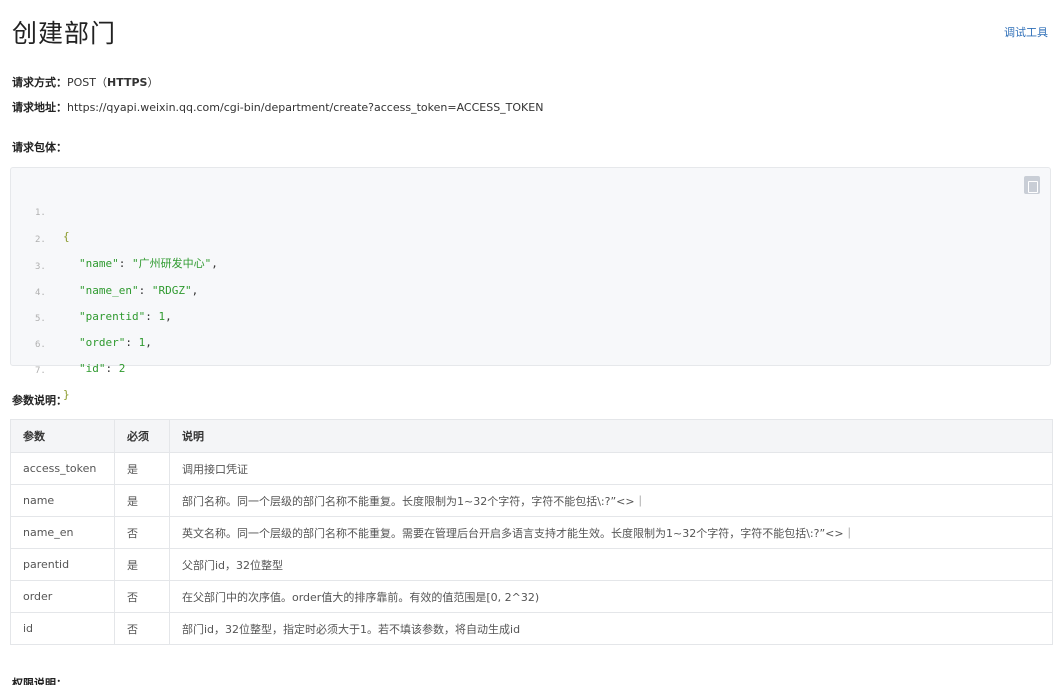 The height and width of the screenshot is (685, 1058). I want to click on code-key: "id", so click(92, 368).